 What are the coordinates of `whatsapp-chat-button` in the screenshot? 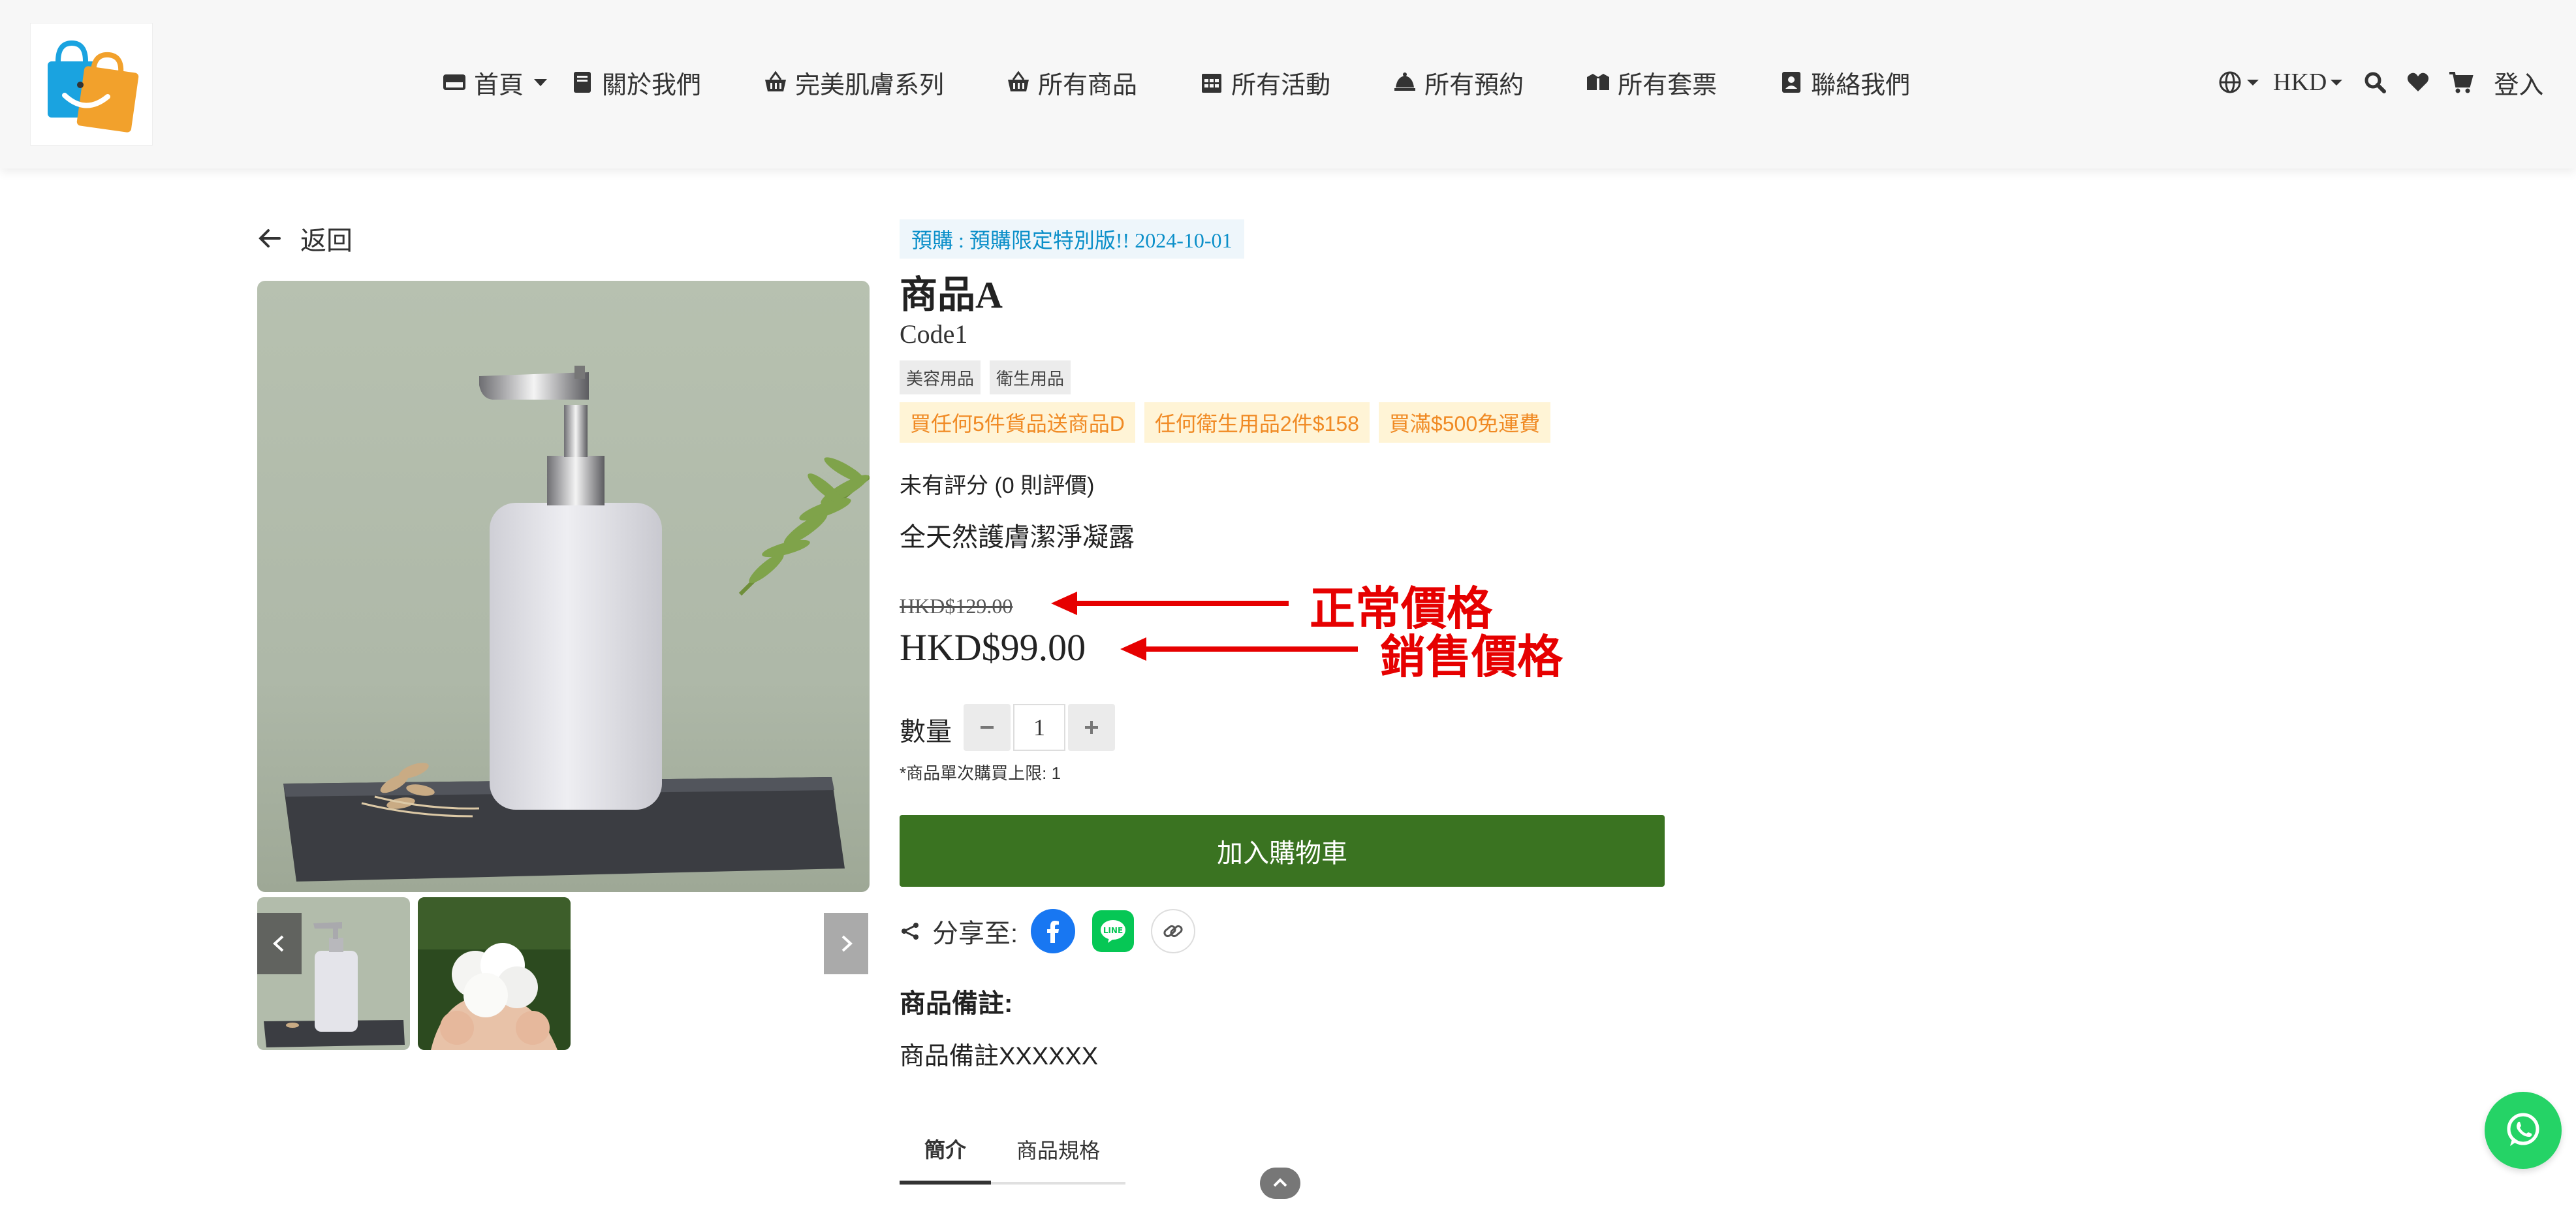 It's located at (2523, 1130).